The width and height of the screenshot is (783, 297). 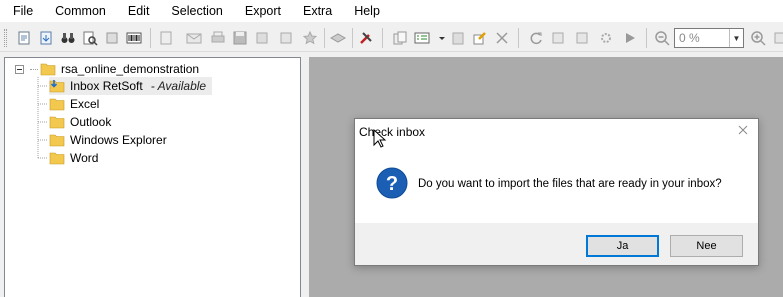 I want to click on star-icon, so click(x=310, y=38).